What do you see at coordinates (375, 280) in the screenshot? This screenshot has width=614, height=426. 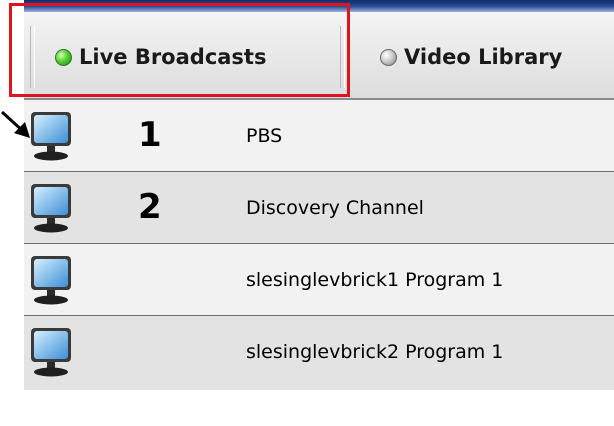 I see `channel-name: slesinglevbrick1 Program 1` at bounding box center [375, 280].